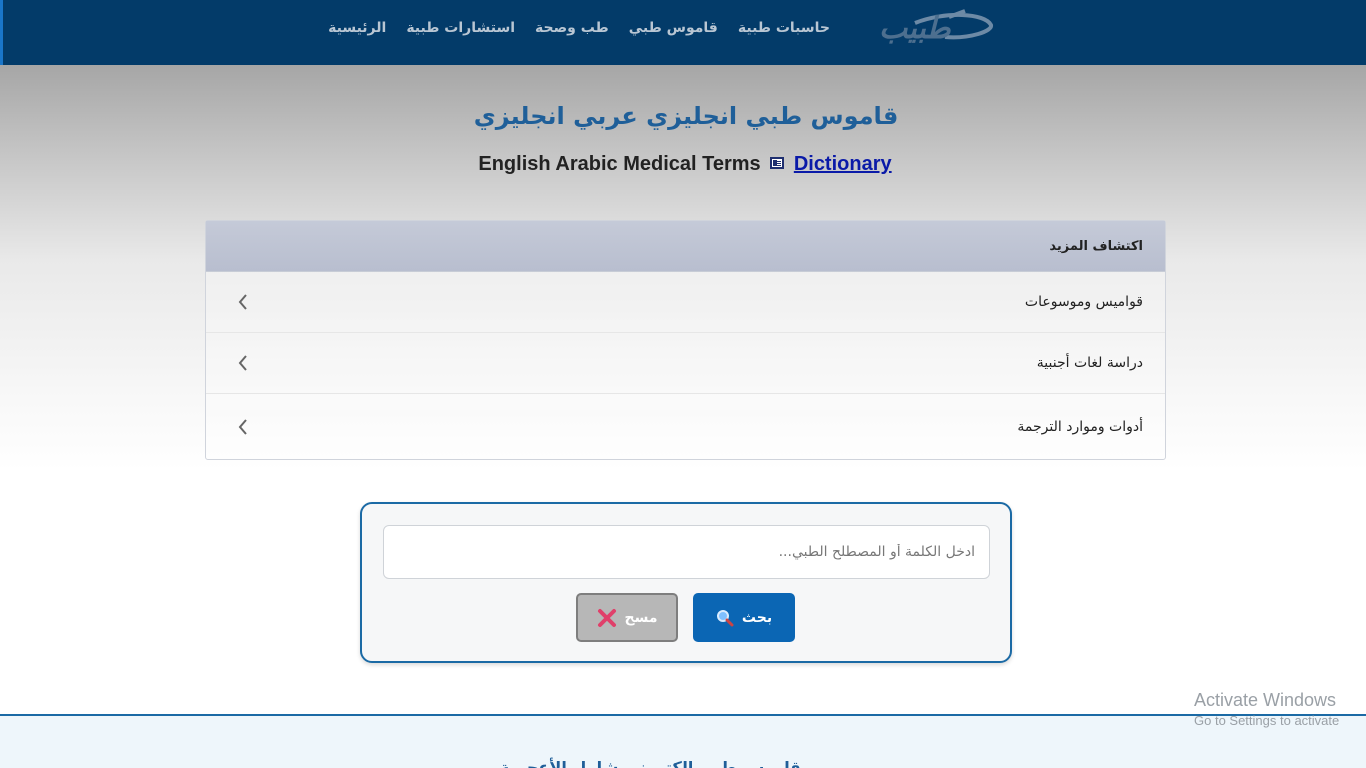 This screenshot has width=1366, height=768. I want to click on nav-link-medicine-health: طب وصحة, so click(572, 28).